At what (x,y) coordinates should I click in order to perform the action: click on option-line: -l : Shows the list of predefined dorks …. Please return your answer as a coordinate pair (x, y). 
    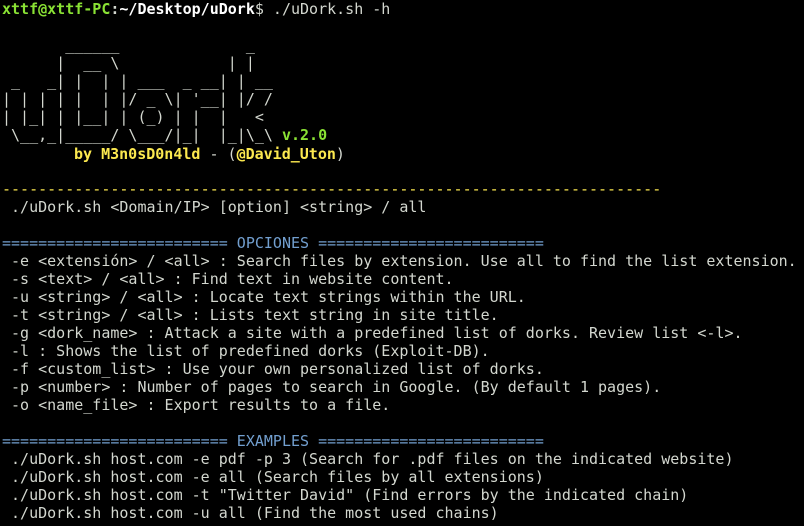
    Looking at the image, I should click on (246, 351).